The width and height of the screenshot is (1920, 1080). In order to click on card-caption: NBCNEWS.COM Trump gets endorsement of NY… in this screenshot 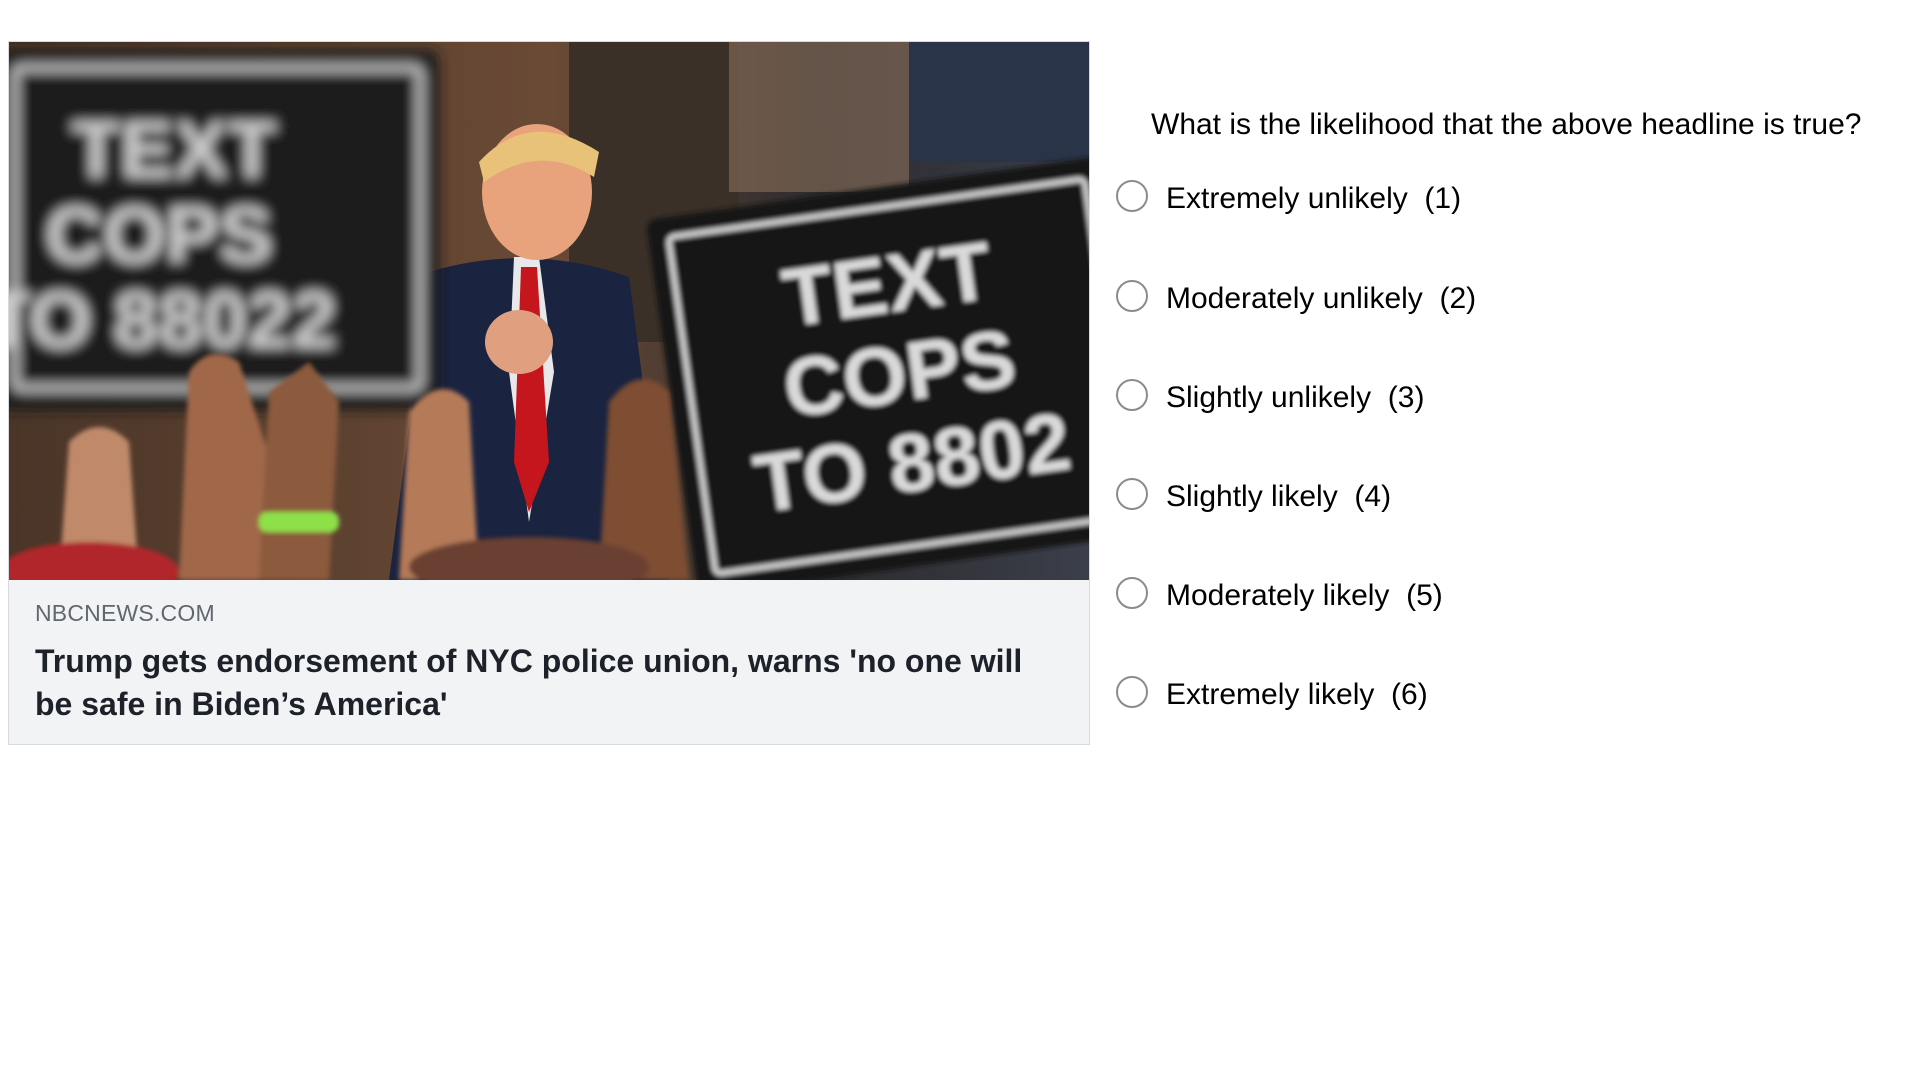, I will do `click(549, 662)`.